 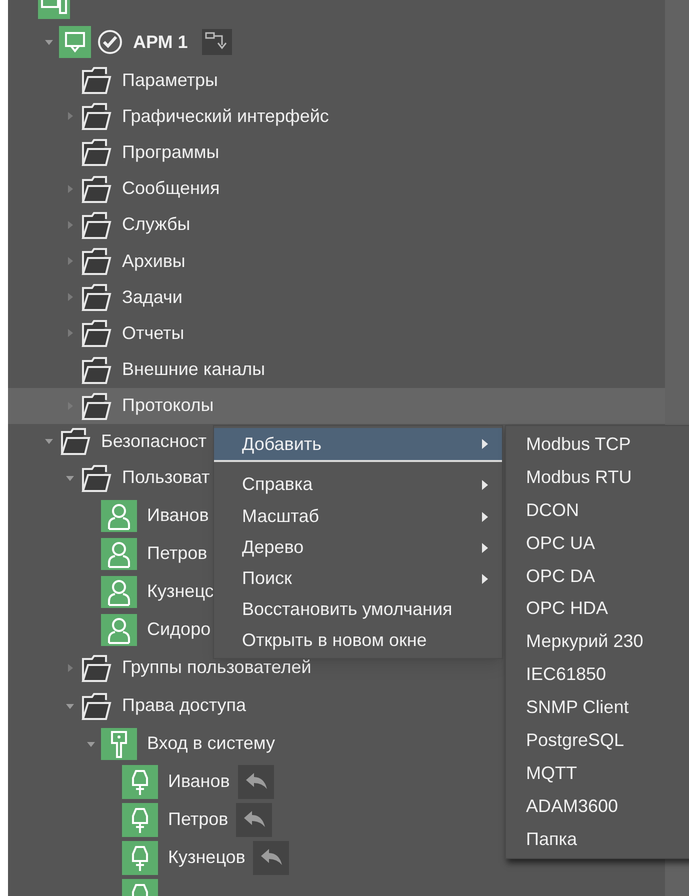 I want to click on menu-item: OPC HDA, so click(x=597, y=609).